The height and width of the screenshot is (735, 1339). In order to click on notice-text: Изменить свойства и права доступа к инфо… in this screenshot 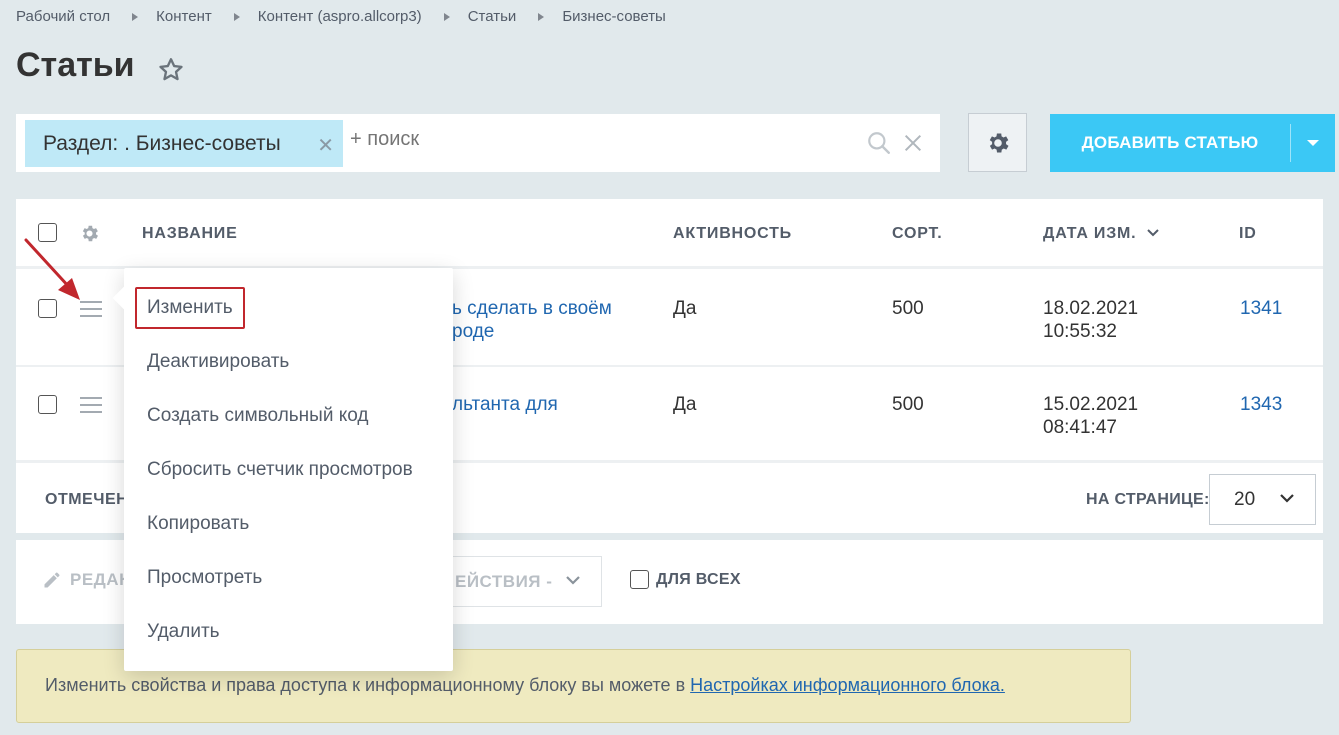, I will do `click(368, 685)`.